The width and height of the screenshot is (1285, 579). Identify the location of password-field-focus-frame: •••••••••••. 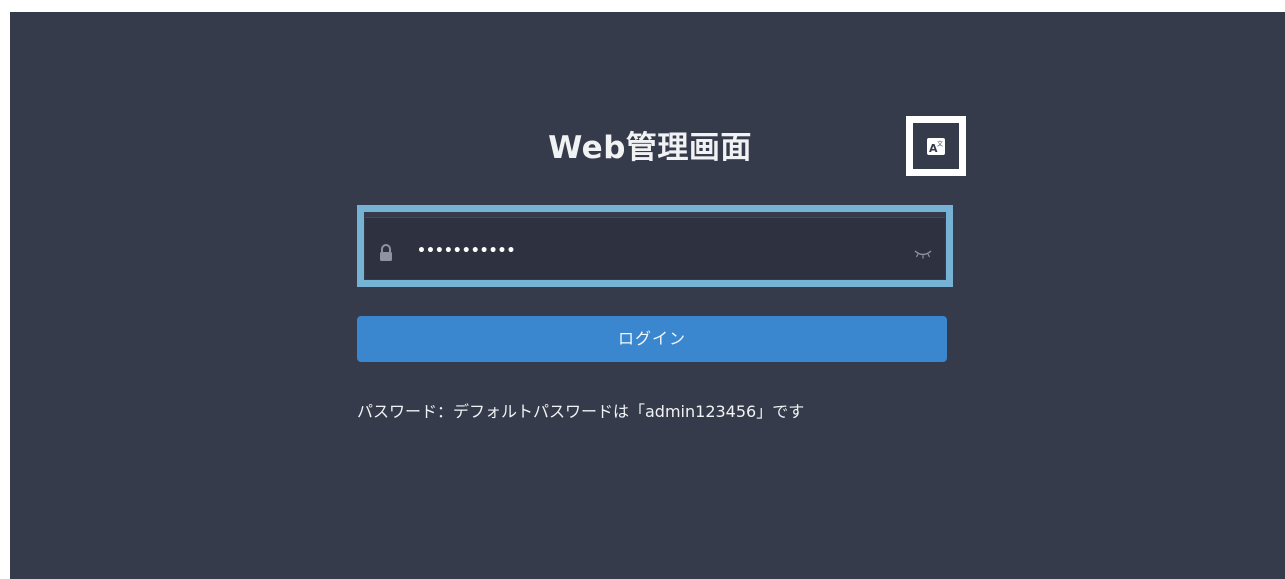
(655, 246).